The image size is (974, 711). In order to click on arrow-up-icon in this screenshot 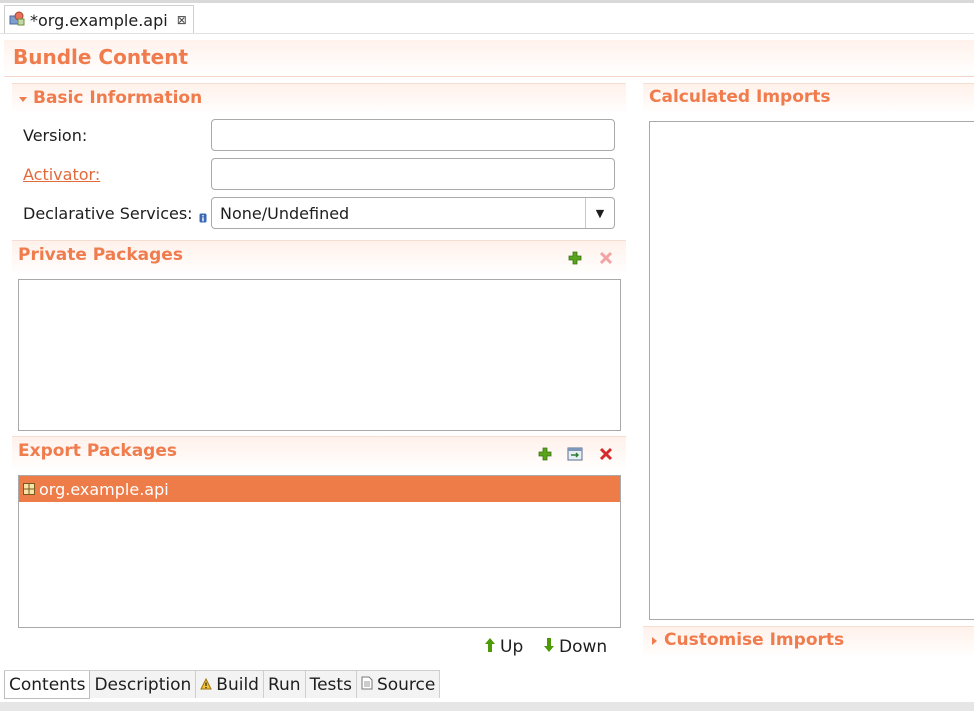, I will do `click(490, 647)`.